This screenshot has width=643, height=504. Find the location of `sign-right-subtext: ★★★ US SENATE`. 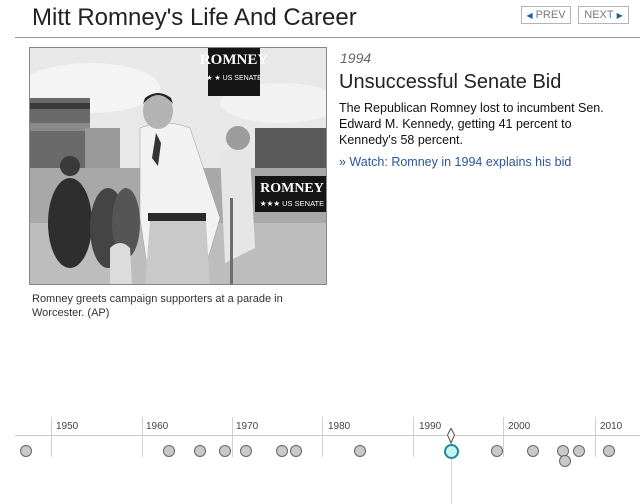

sign-right-subtext: ★★★ US SENATE is located at coordinates (292, 203).